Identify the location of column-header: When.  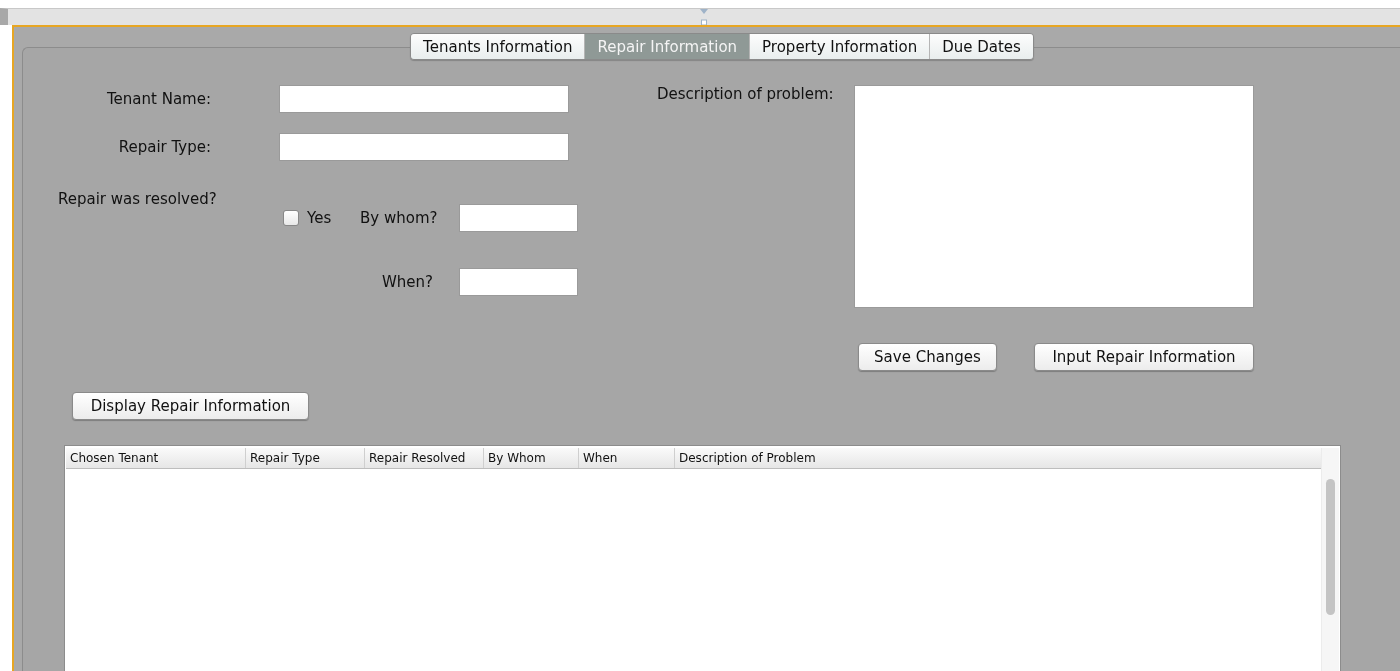
(626, 458).